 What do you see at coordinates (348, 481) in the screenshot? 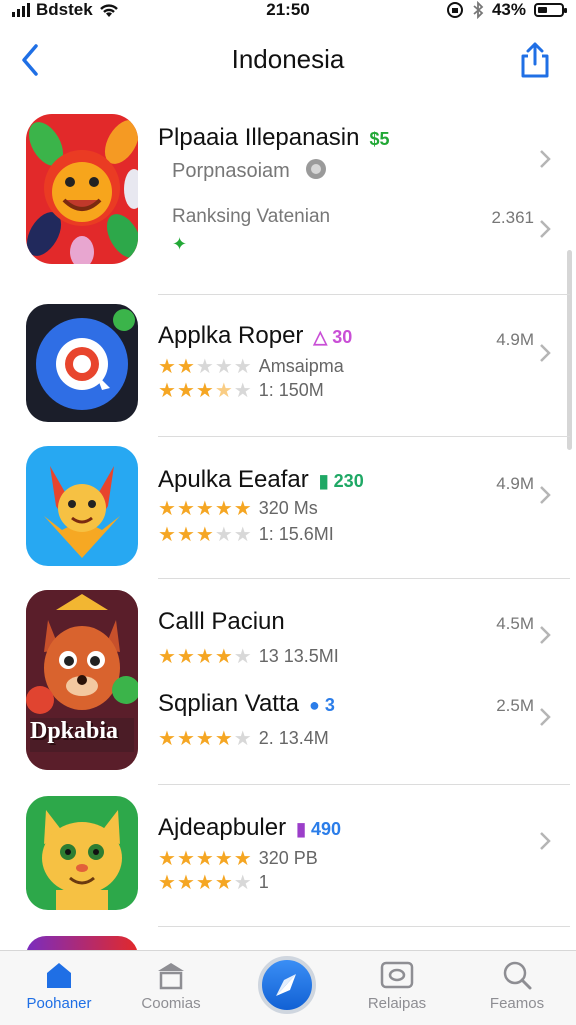
I see `badge-value: 230` at bounding box center [348, 481].